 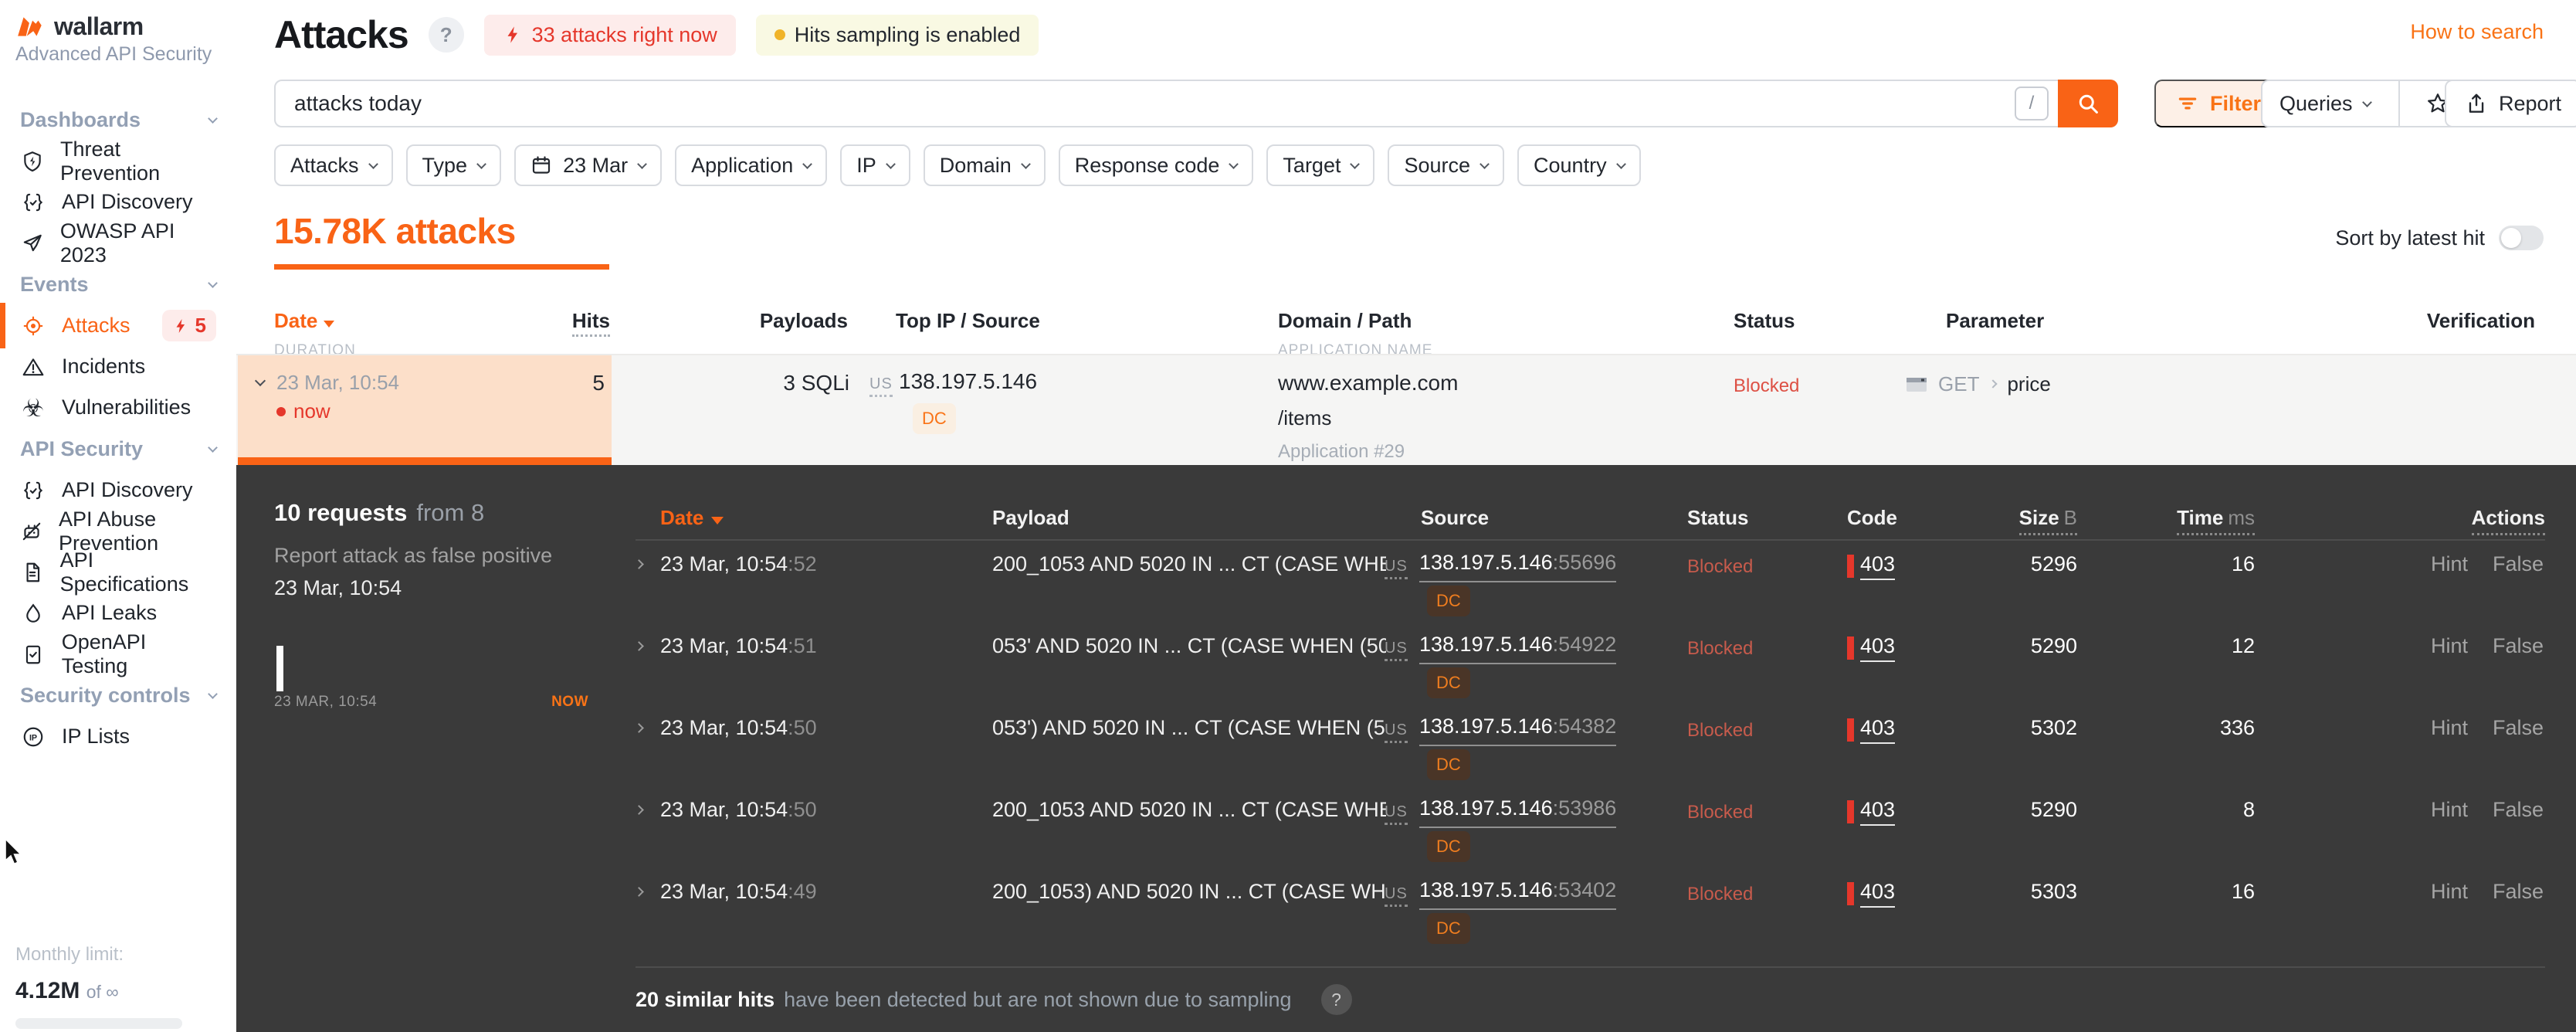 What do you see at coordinates (1995, 320) in the screenshot?
I see `col-header-parameter: Parameter` at bounding box center [1995, 320].